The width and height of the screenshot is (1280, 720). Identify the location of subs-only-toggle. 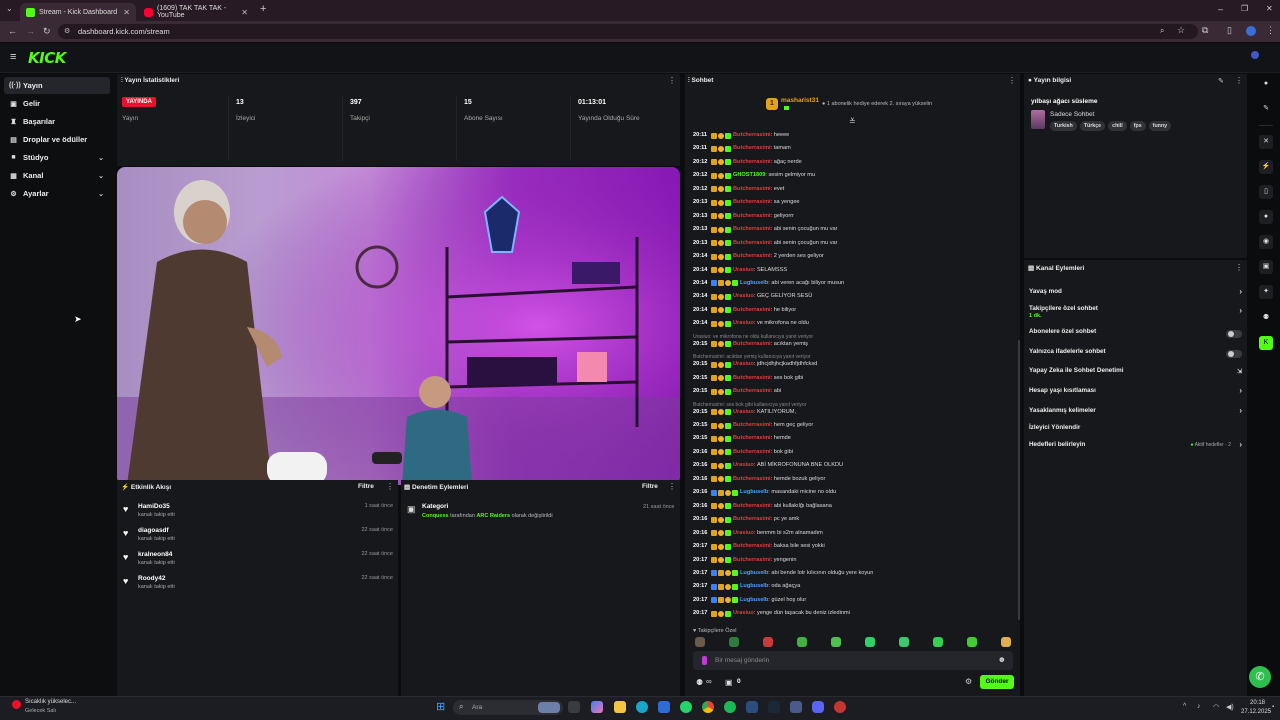
(1234, 334).